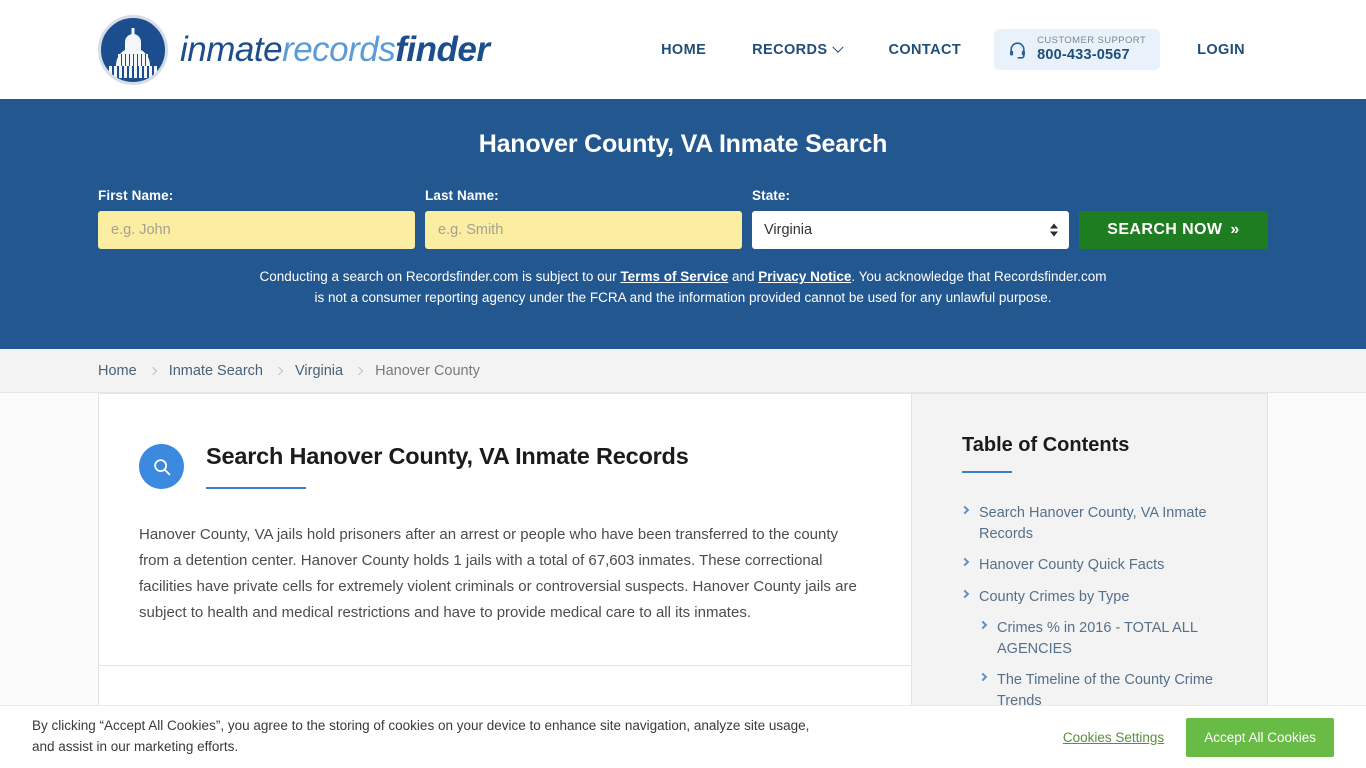 This screenshot has width=1366, height=768. I want to click on nav-label-contact: CONTACT, so click(925, 49).